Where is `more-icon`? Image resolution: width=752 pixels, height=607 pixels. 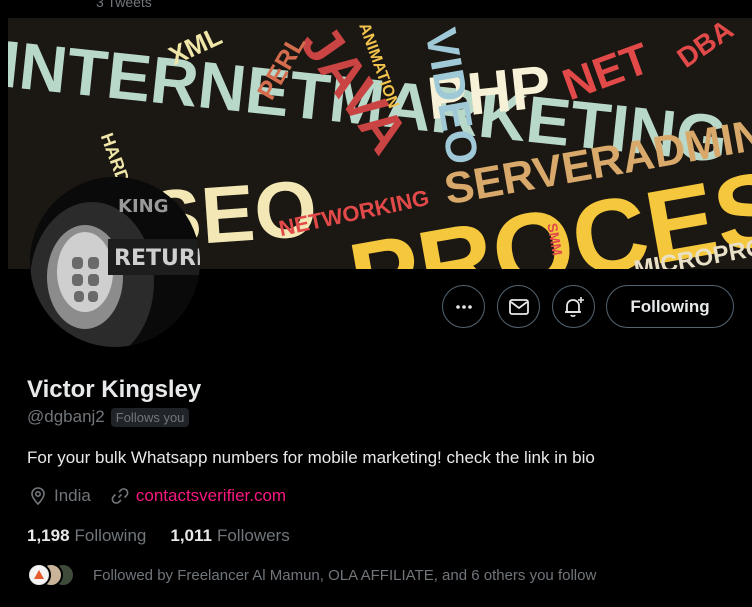 more-icon is located at coordinates (463, 306).